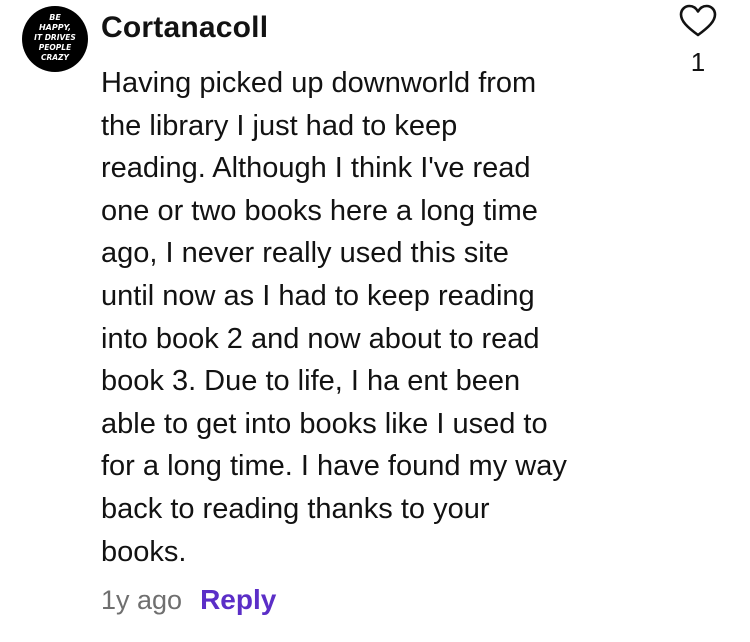  Describe the element at coordinates (324, 423) in the screenshot. I see `comment-body-line: able to get into books like I used to` at that location.